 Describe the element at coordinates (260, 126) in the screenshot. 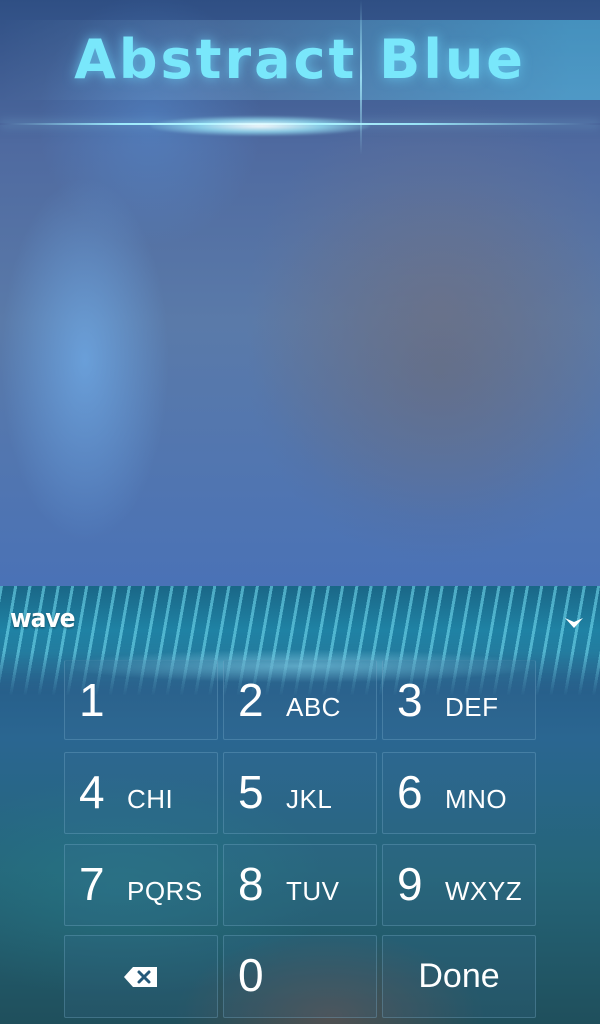

I see `light-flare` at that location.